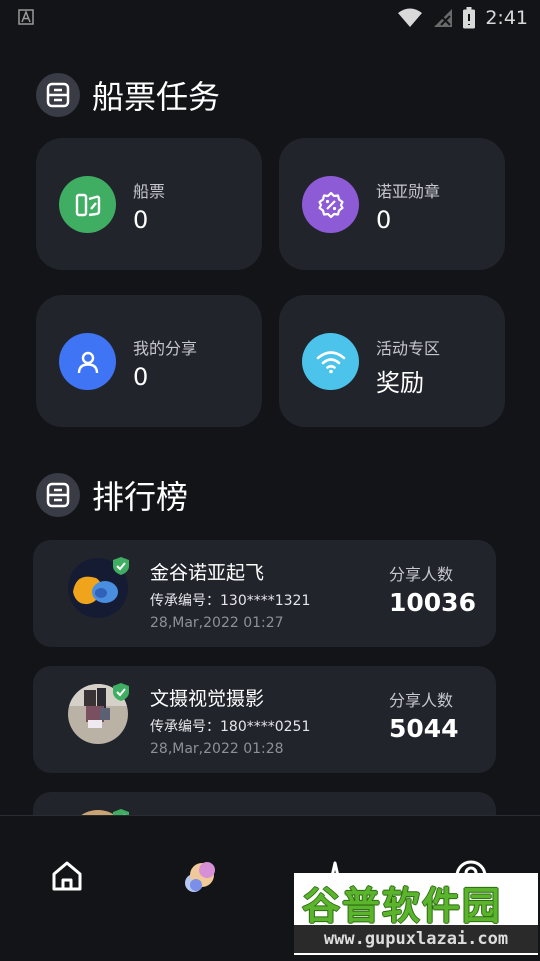  I want to click on ranking-time: 28,Mar,2022 01:28, so click(217, 749).